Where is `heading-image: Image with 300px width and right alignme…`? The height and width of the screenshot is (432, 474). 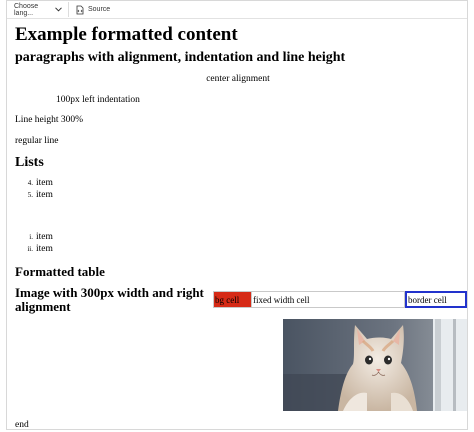
heading-image: Image with 300px width and right alignme… is located at coordinates (109, 299).